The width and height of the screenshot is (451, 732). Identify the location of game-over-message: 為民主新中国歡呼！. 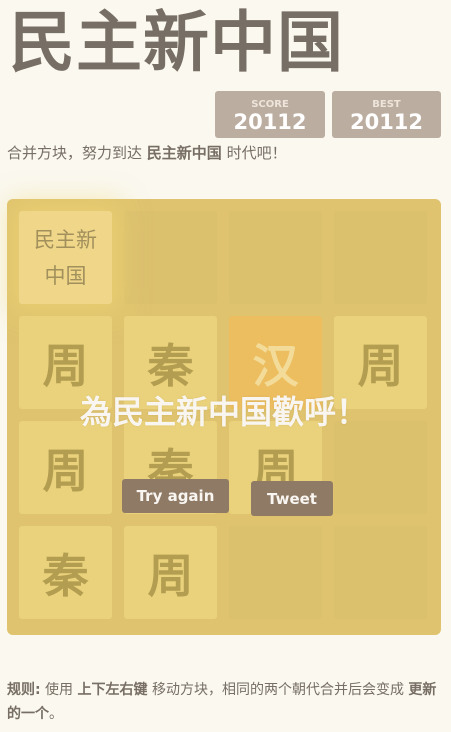
(223, 412).